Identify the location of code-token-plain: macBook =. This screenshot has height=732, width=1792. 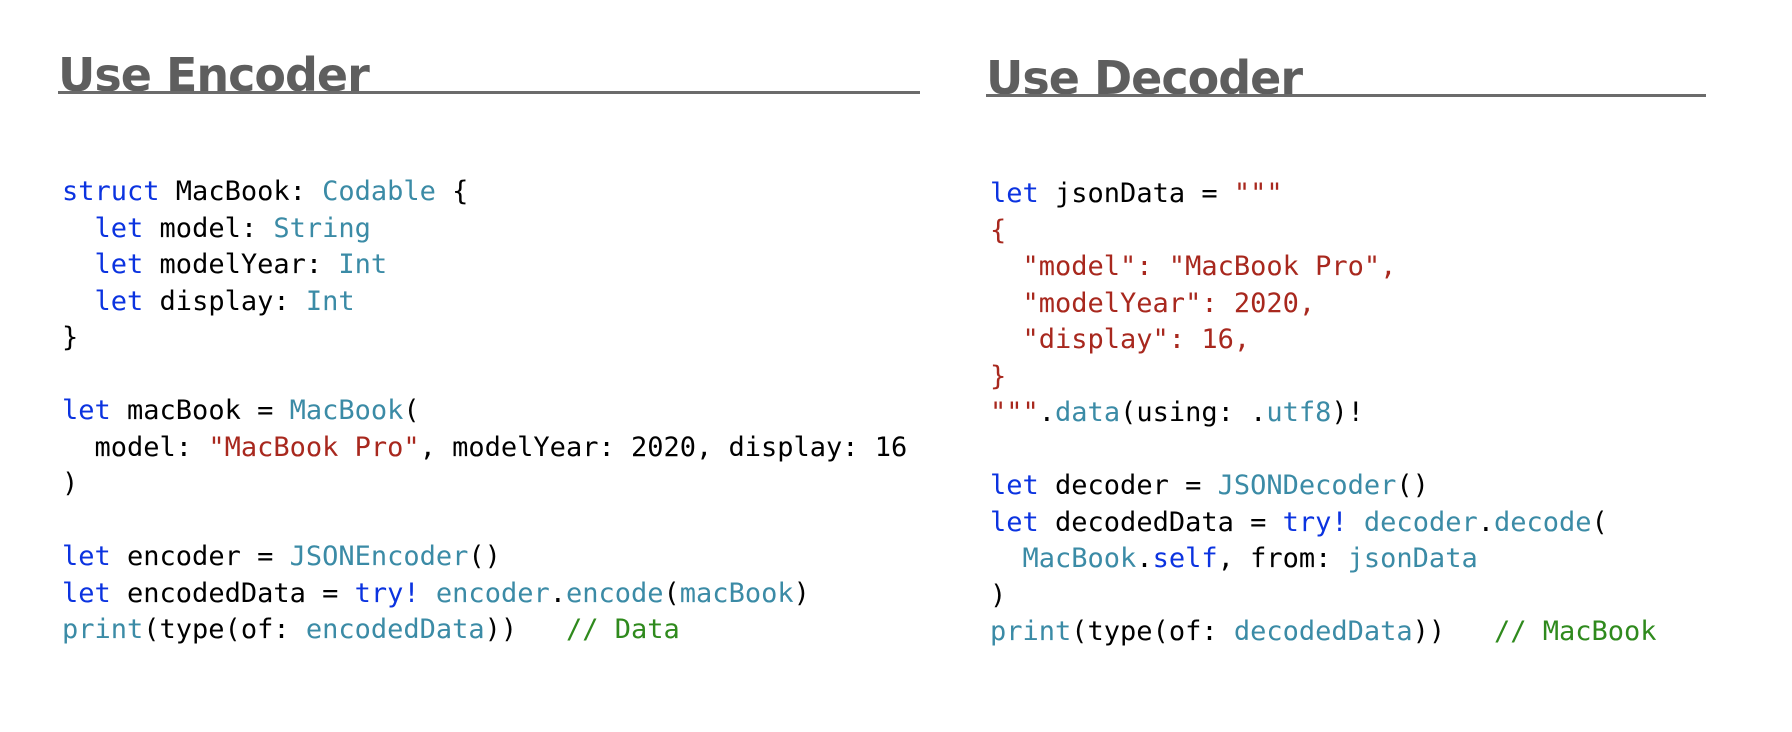
(200, 410).